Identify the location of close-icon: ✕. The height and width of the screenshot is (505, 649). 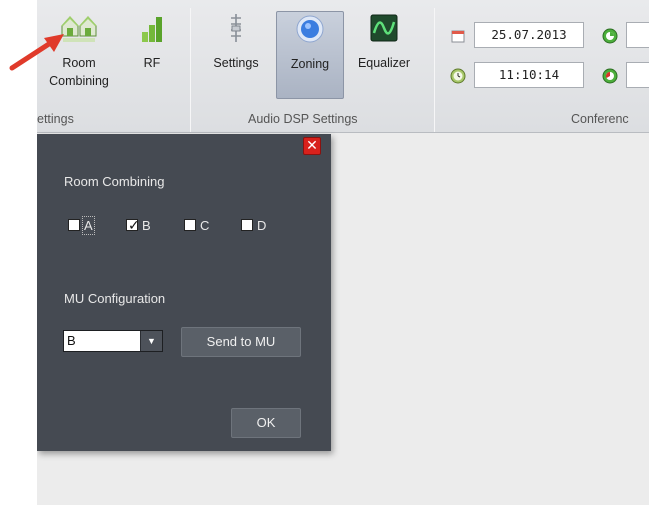
(312, 146).